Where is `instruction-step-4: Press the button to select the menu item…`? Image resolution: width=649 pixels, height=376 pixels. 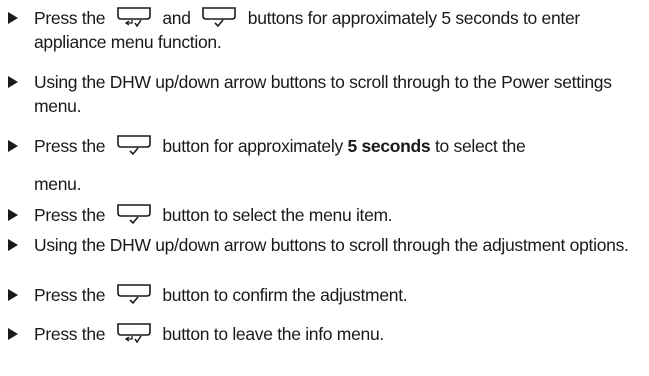
instruction-step-4: Press the button to select the menu item… is located at coordinates (320, 215).